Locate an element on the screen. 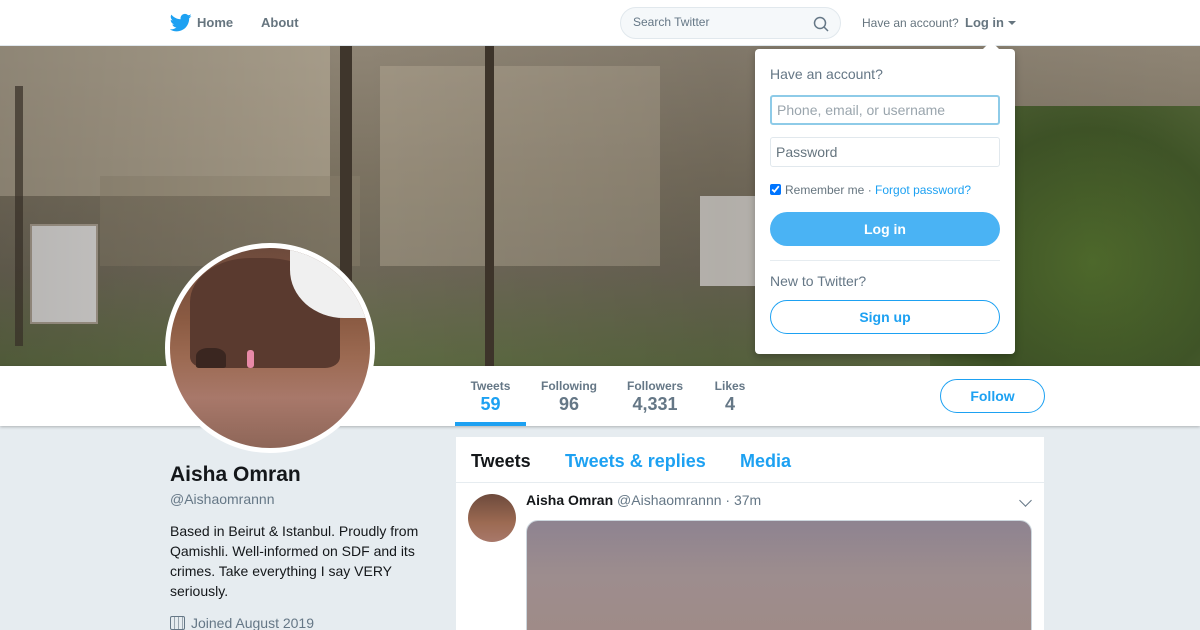 This screenshot has height=630, width=1200. stat-followers: Followers 4,331 is located at coordinates (655, 396).